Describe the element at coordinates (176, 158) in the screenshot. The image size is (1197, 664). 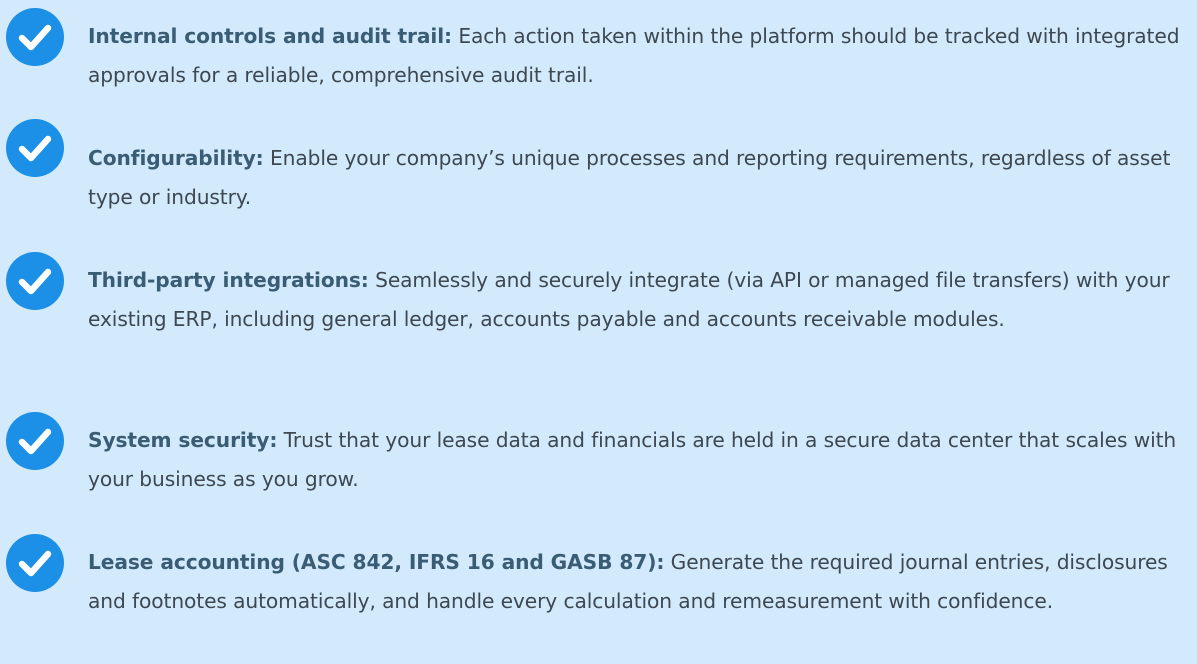
I see `list-item-title: Configurability:` at that location.